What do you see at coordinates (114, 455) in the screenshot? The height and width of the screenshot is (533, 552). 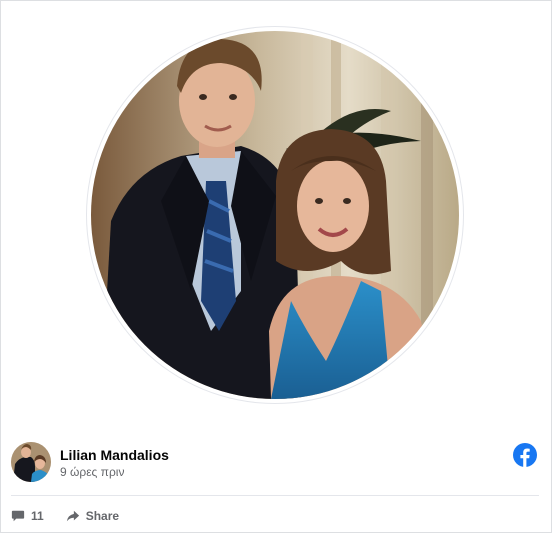 I see `author-name: Lilian Mandalios` at bounding box center [114, 455].